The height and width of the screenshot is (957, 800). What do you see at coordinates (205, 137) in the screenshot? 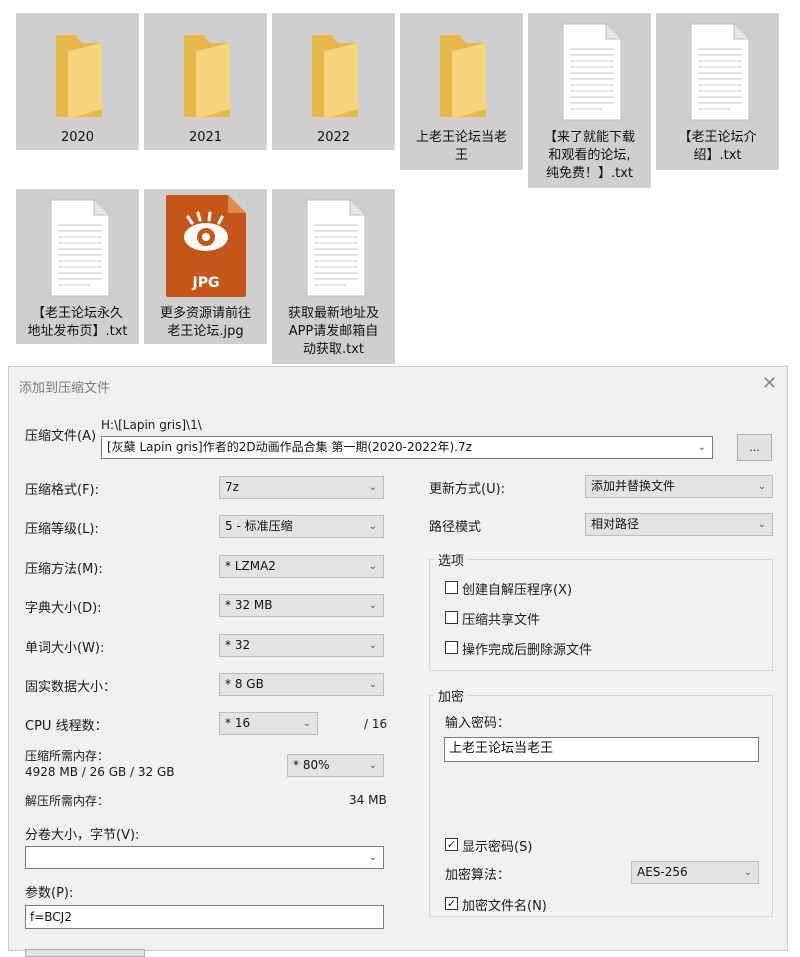
I see `file-name: 2021` at bounding box center [205, 137].